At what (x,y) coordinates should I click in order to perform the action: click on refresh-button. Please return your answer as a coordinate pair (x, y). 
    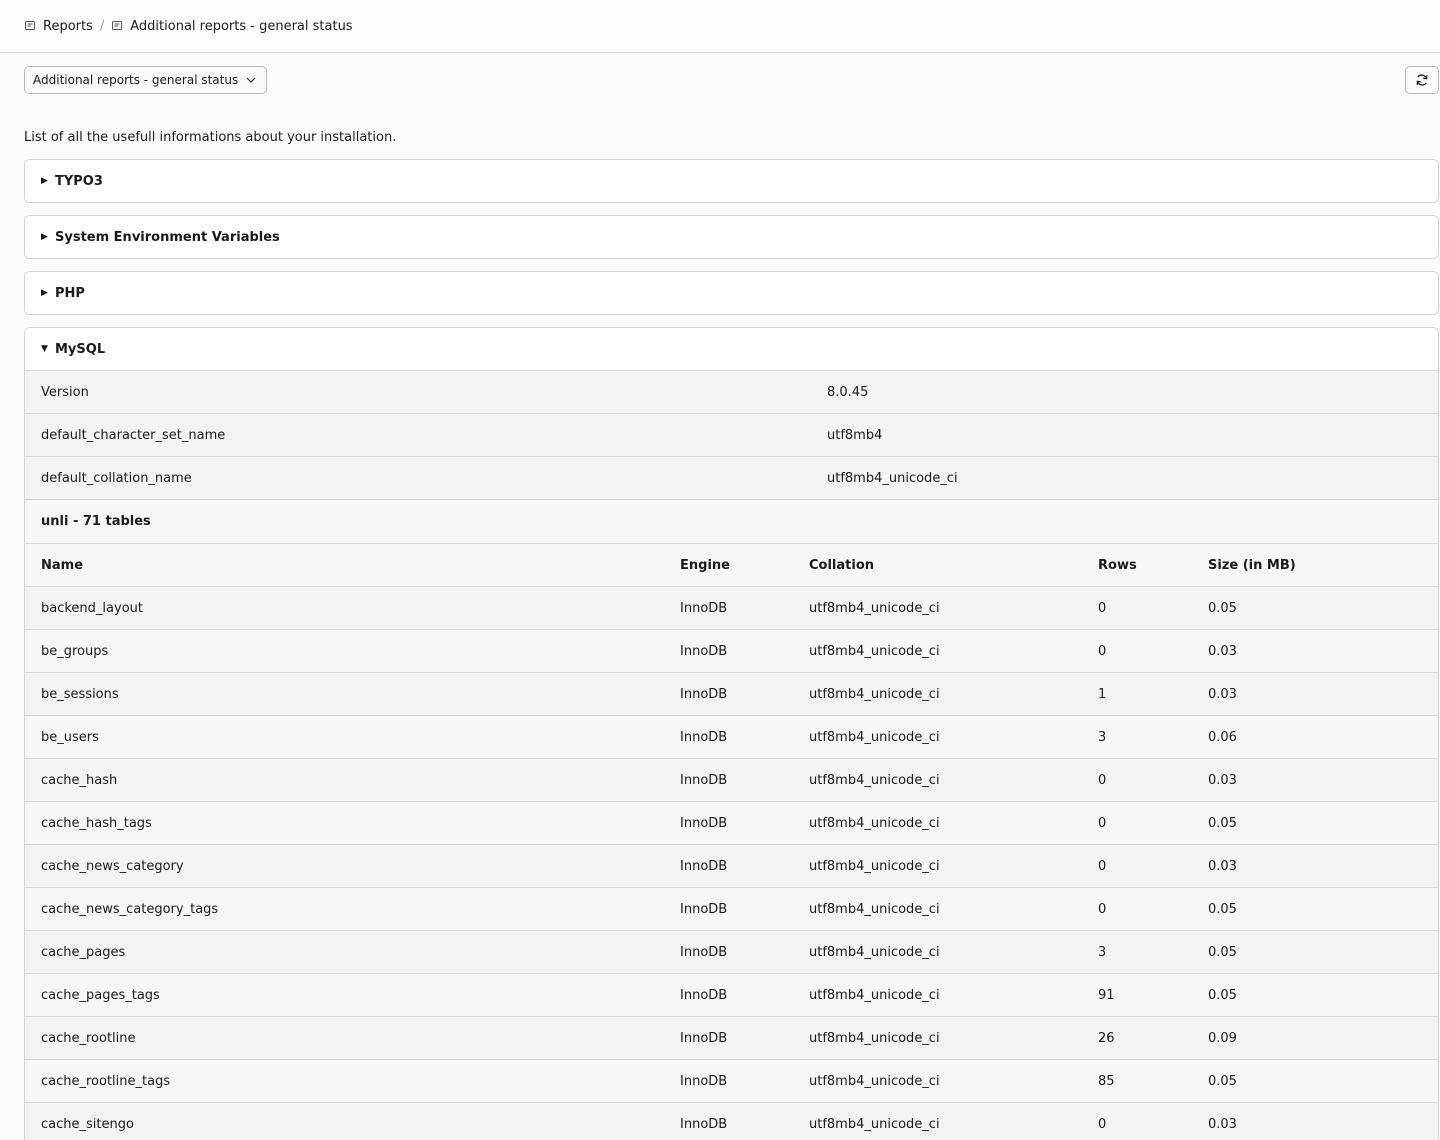
    Looking at the image, I should click on (1422, 80).